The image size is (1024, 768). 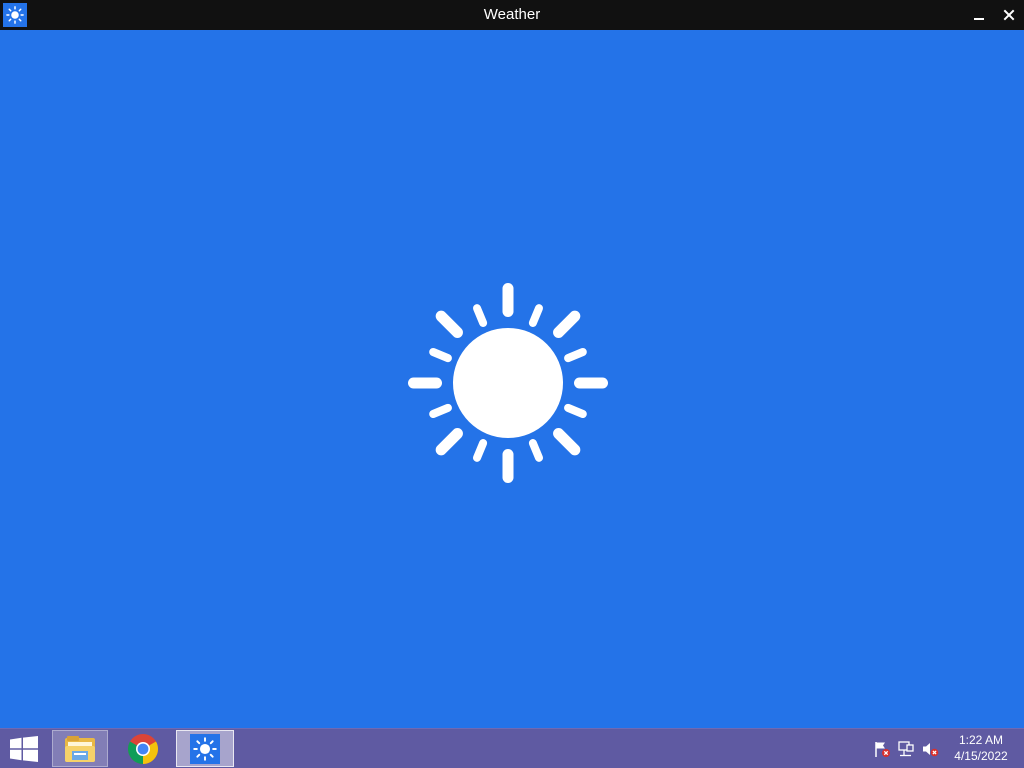 I want to click on minimize-icon, so click(x=979, y=19).